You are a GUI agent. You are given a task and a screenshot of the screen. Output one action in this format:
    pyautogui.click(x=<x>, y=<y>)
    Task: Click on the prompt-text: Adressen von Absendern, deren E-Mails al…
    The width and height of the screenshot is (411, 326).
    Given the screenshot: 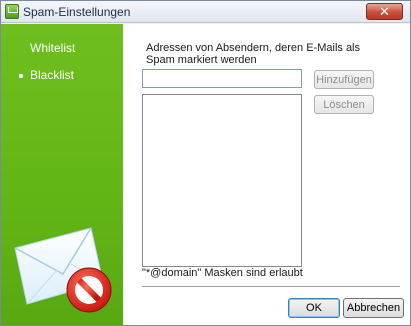 What is the action you would take?
    pyautogui.click(x=253, y=54)
    